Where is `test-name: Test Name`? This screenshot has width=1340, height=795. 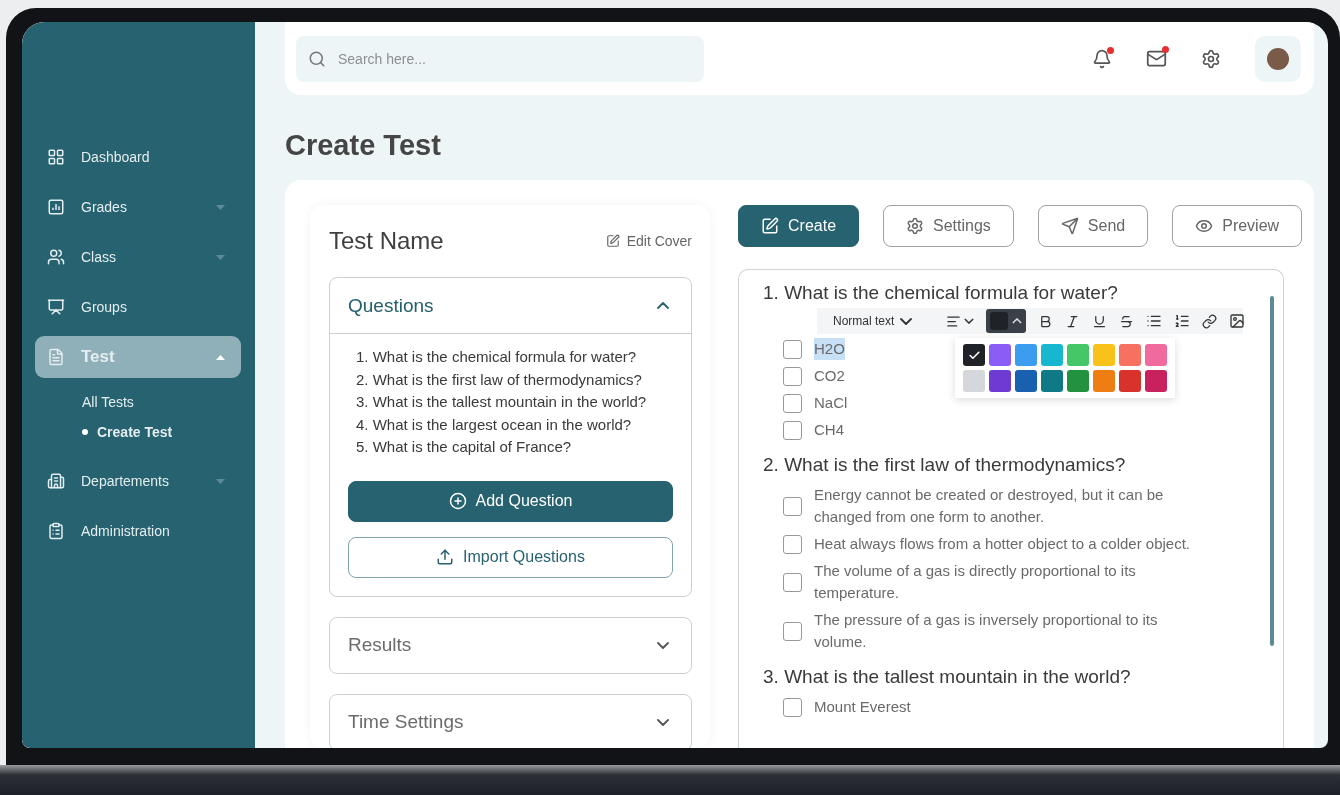 test-name: Test Name is located at coordinates (386, 241).